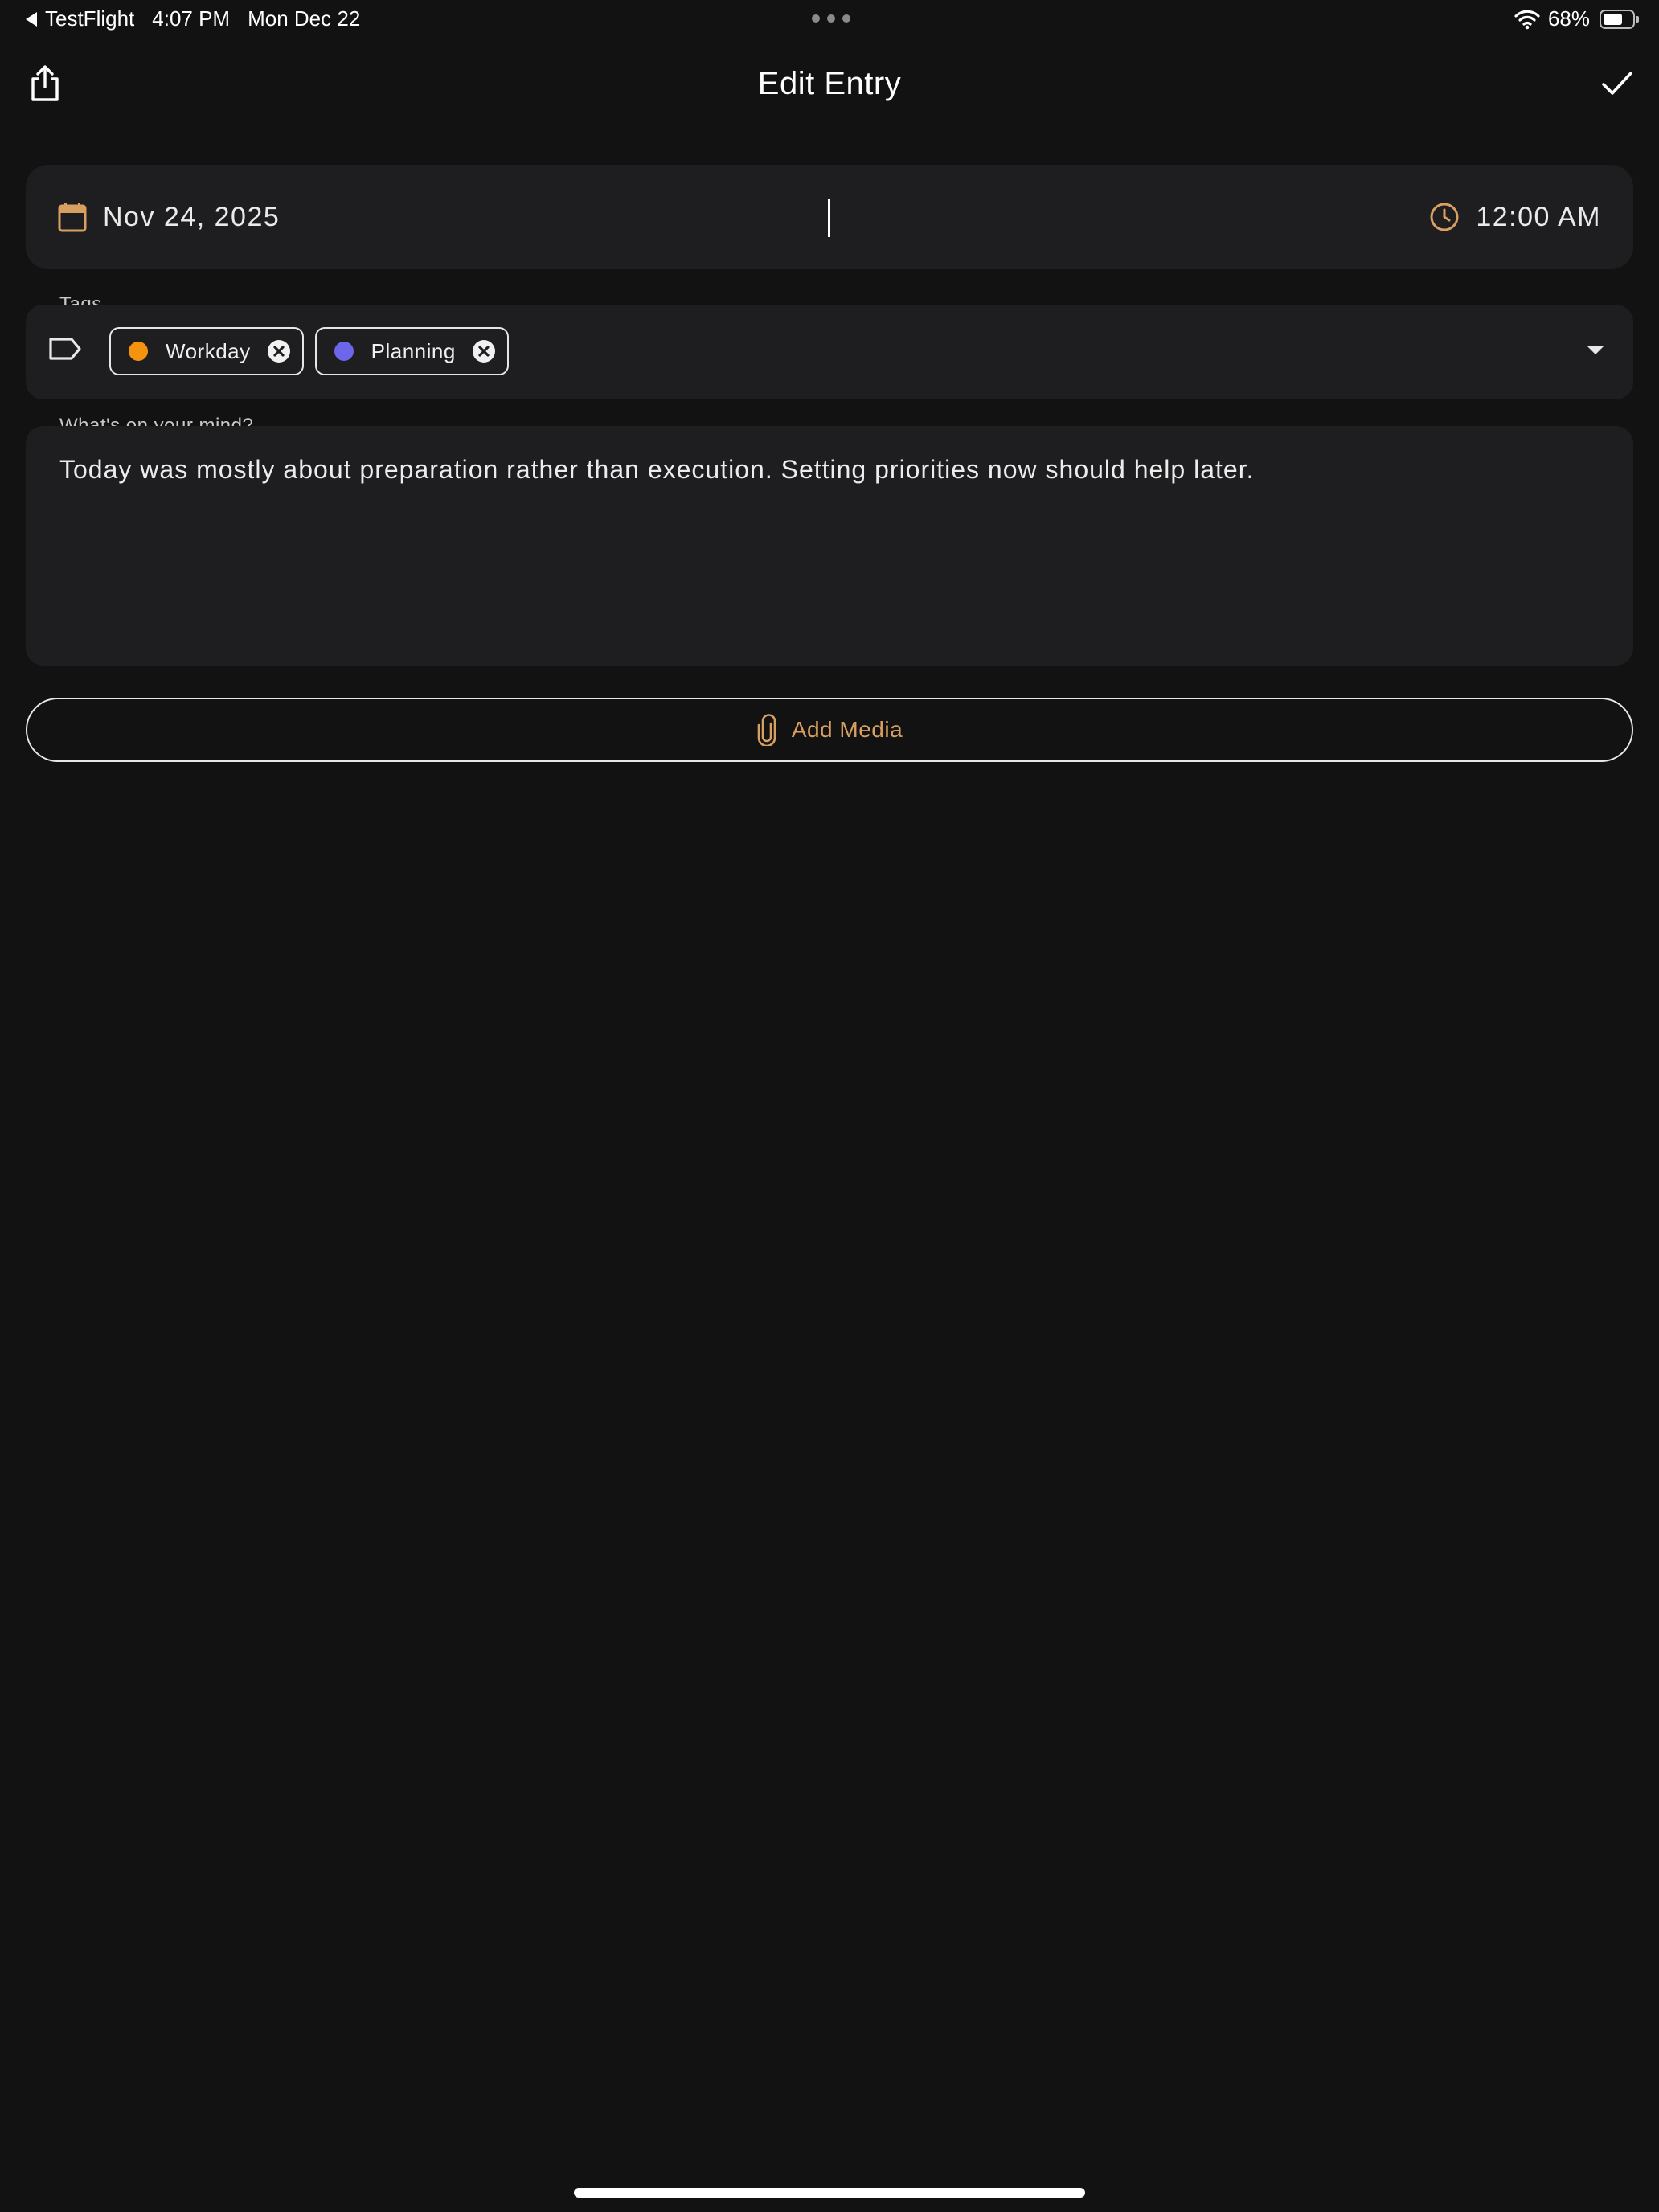 The height and width of the screenshot is (2212, 1659). I want to click on text-cursor, so click(829, 218).